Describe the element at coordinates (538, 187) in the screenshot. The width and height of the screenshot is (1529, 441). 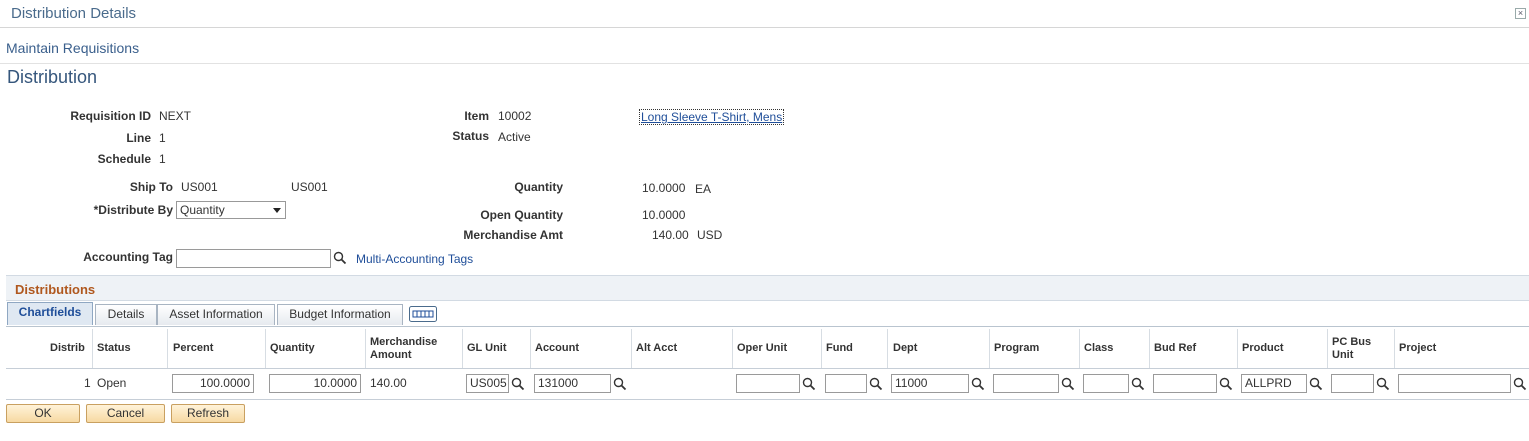
I see `quantity-label: Quantity` at that location.